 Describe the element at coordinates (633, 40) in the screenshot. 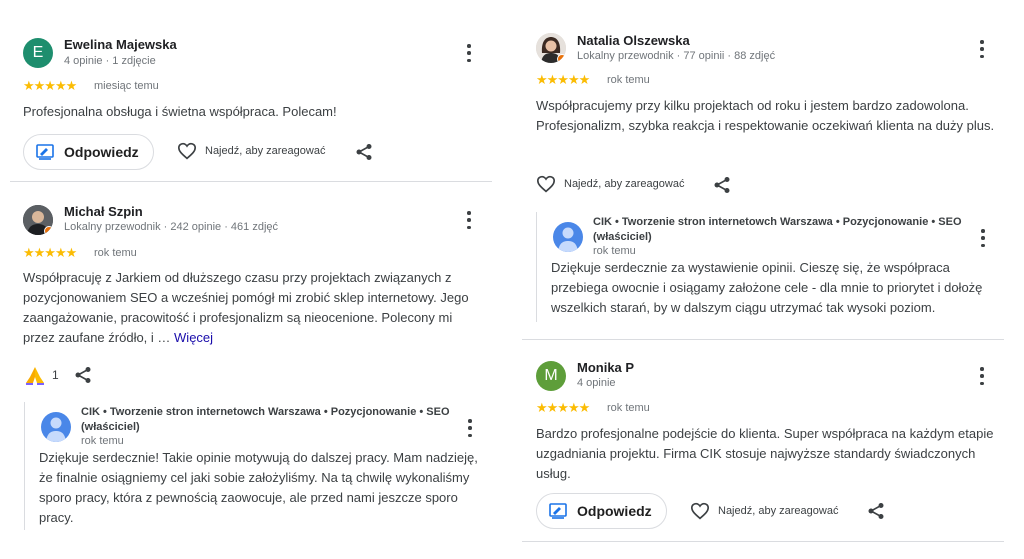

I see `reviewer-name: Natalia Olszewska` at that location.